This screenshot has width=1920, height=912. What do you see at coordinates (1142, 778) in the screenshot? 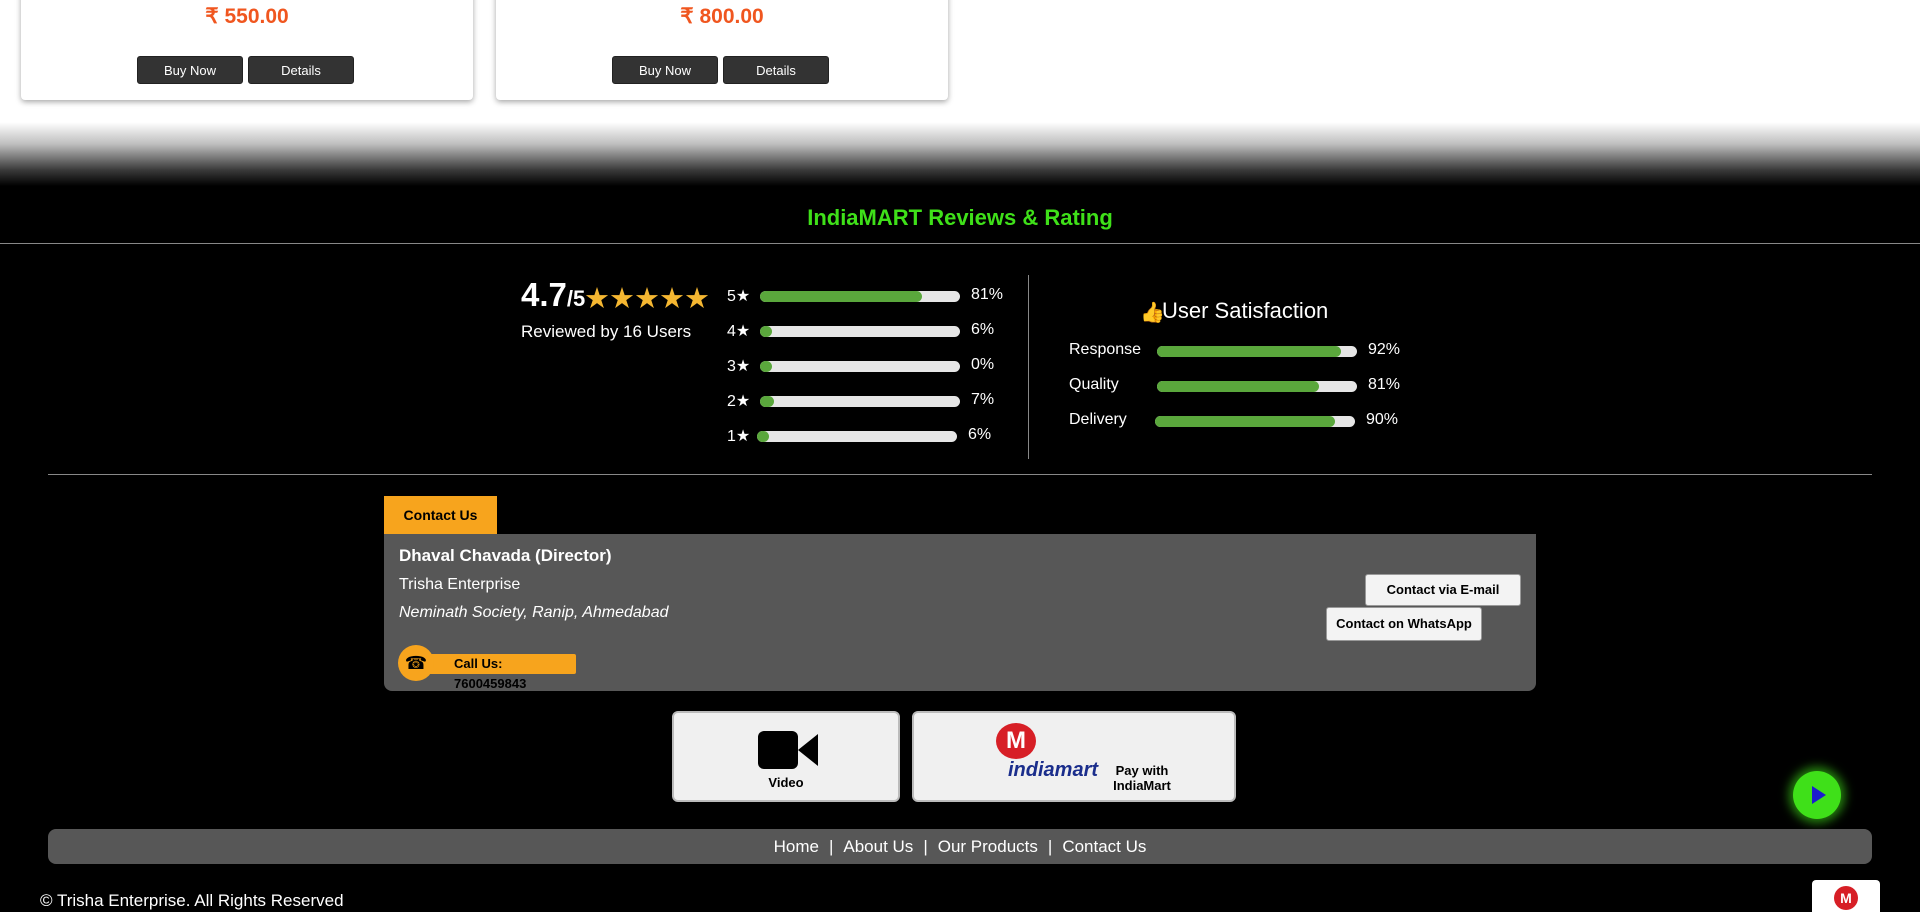
I see `pay-label: Pay with IndiaMart` at bounding box center [1142, 778].